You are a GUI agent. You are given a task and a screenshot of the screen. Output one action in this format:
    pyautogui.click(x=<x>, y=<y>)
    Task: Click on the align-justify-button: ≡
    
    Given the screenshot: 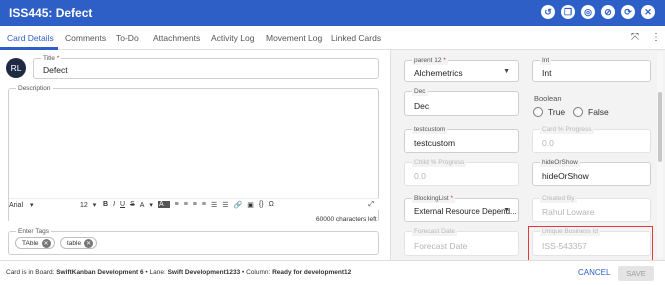 What is the action you would take?
    pyautogui.click(x=204, y=204)
    